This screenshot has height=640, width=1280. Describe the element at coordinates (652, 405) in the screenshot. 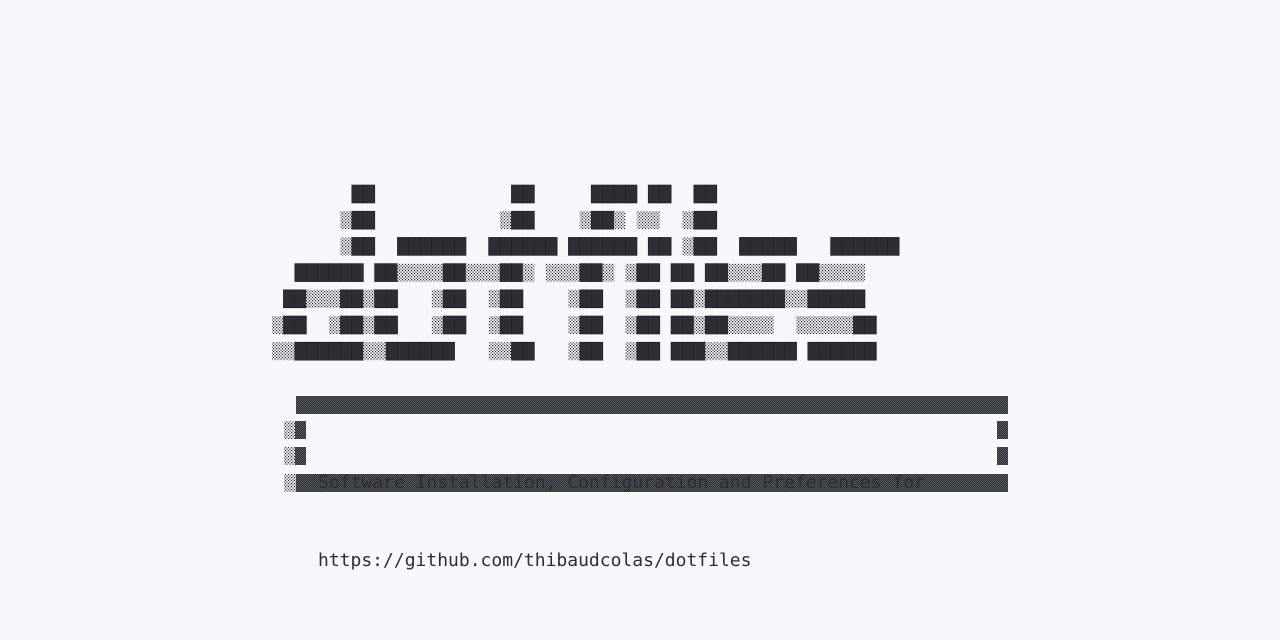

I see `banner-top-border` at that location.